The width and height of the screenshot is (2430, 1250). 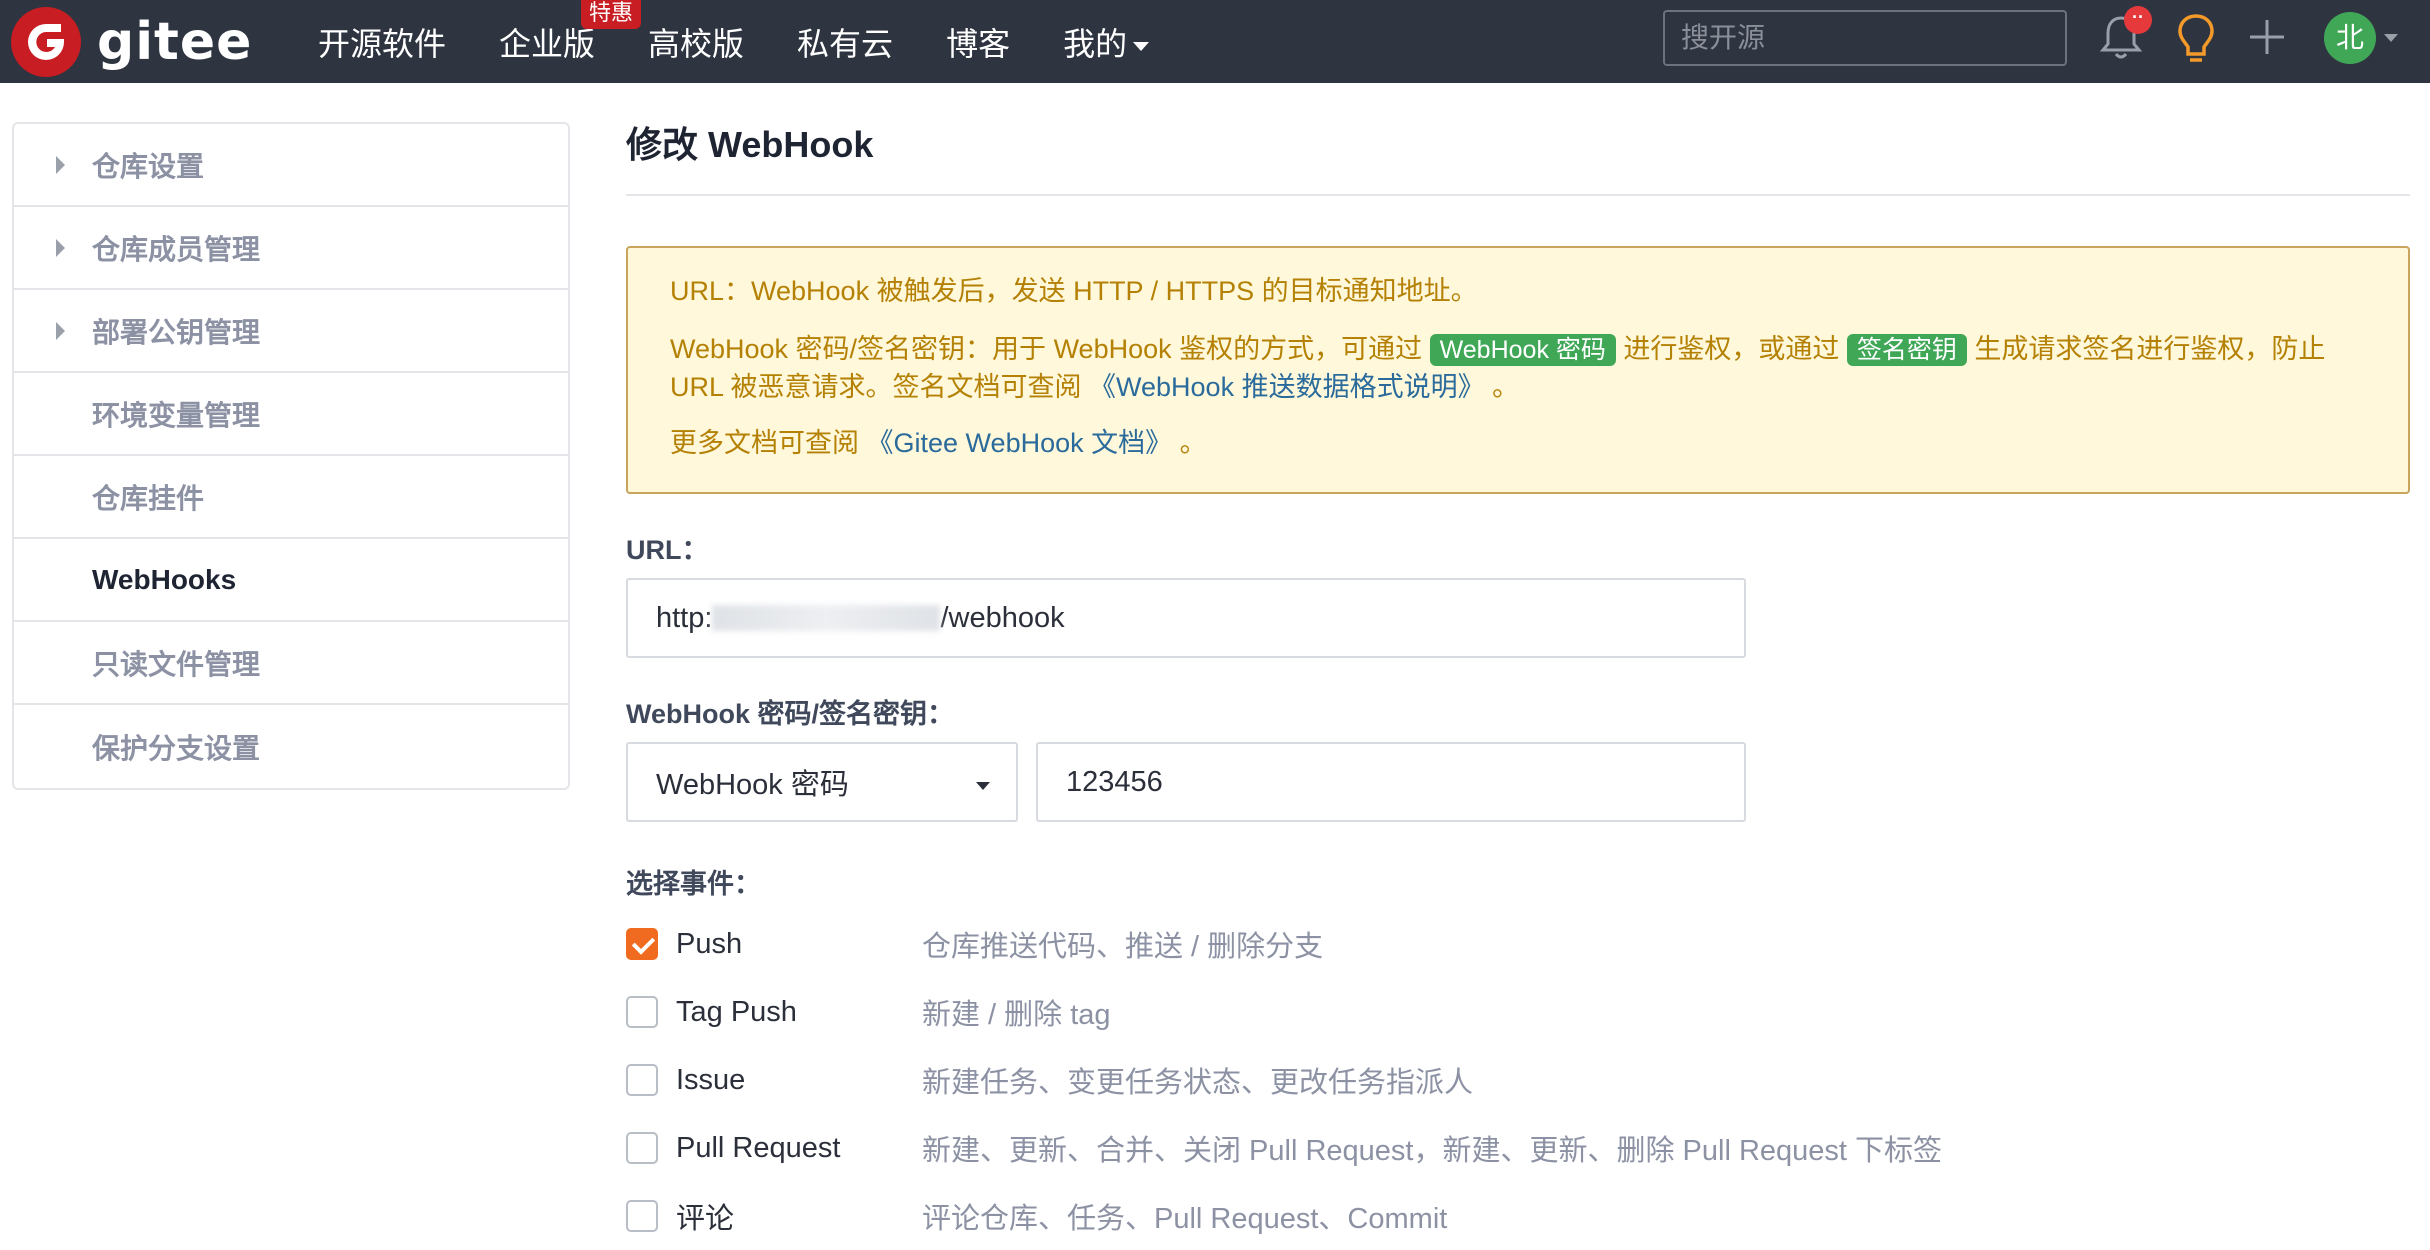 I want to click on brand-name: gitee, so click(x=175, y=42).